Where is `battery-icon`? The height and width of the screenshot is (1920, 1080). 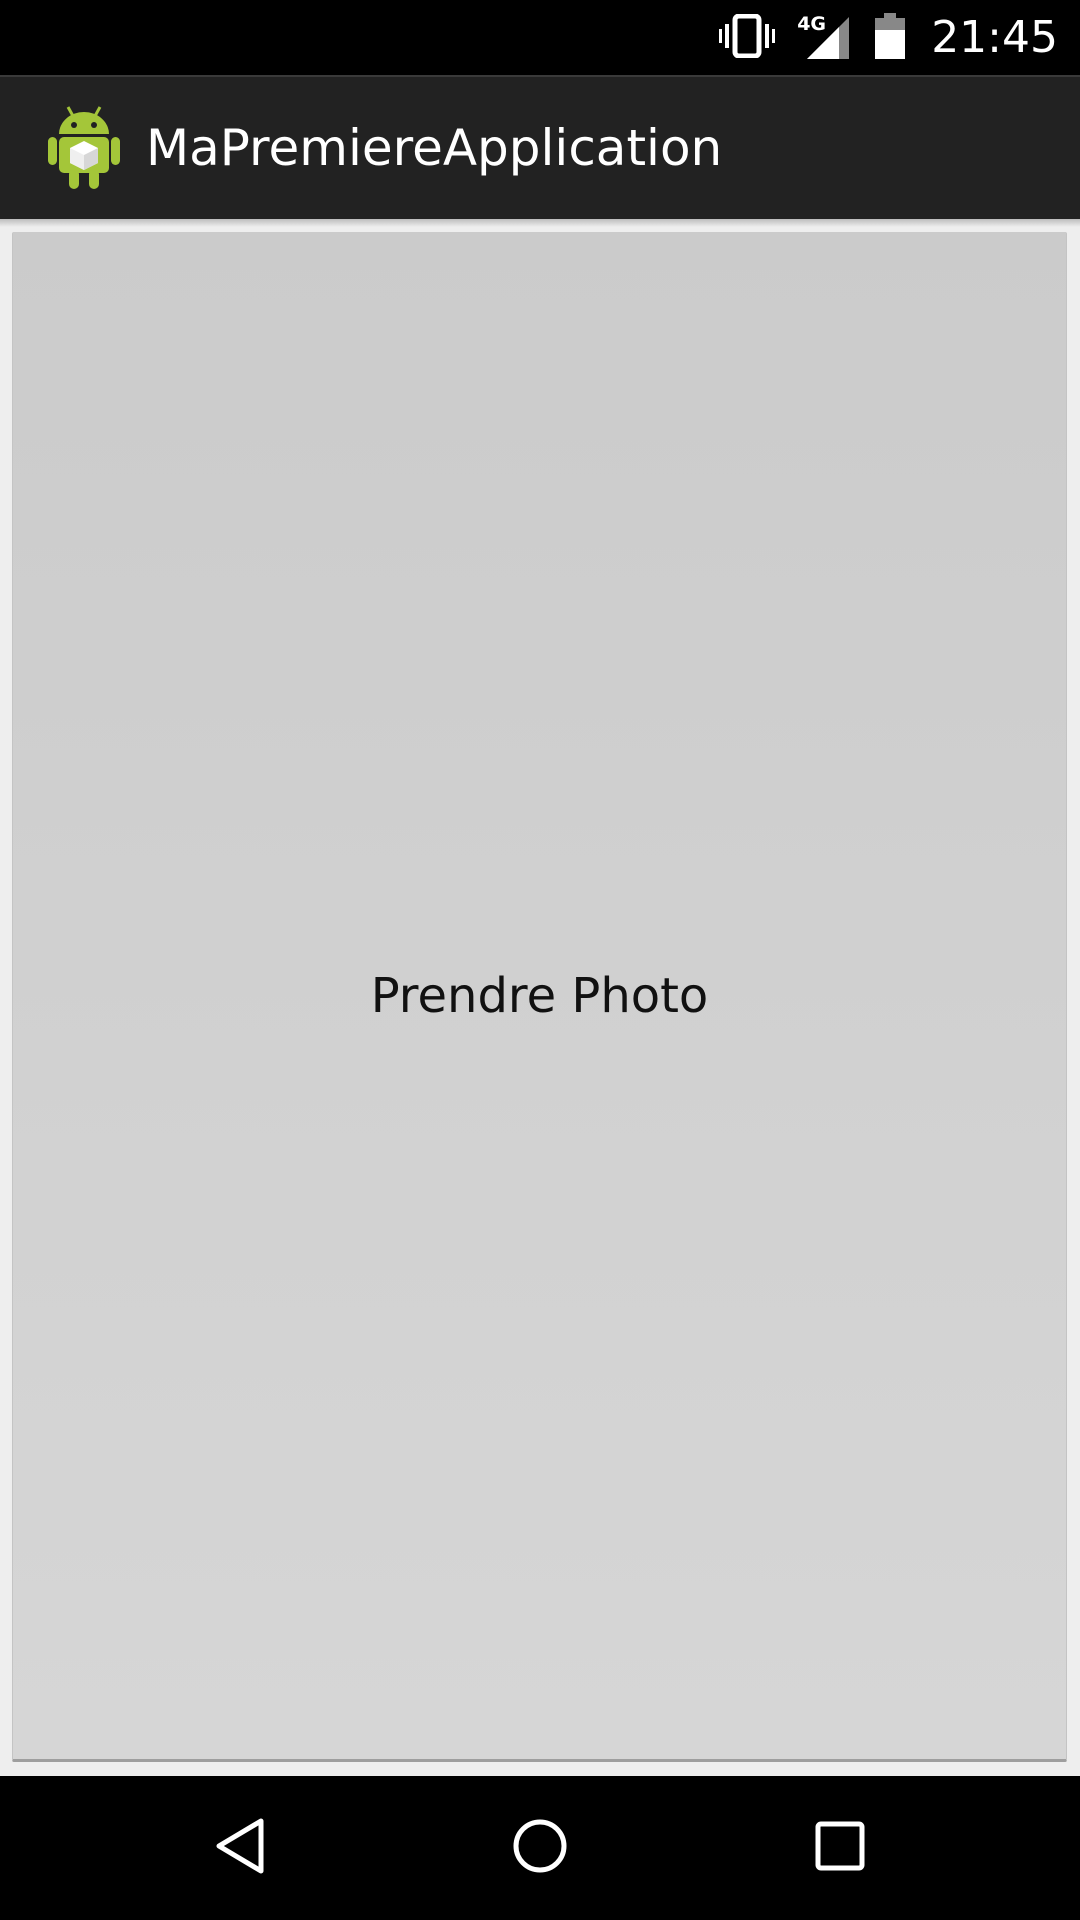
battery-icon is located at coordinates (890, 37).